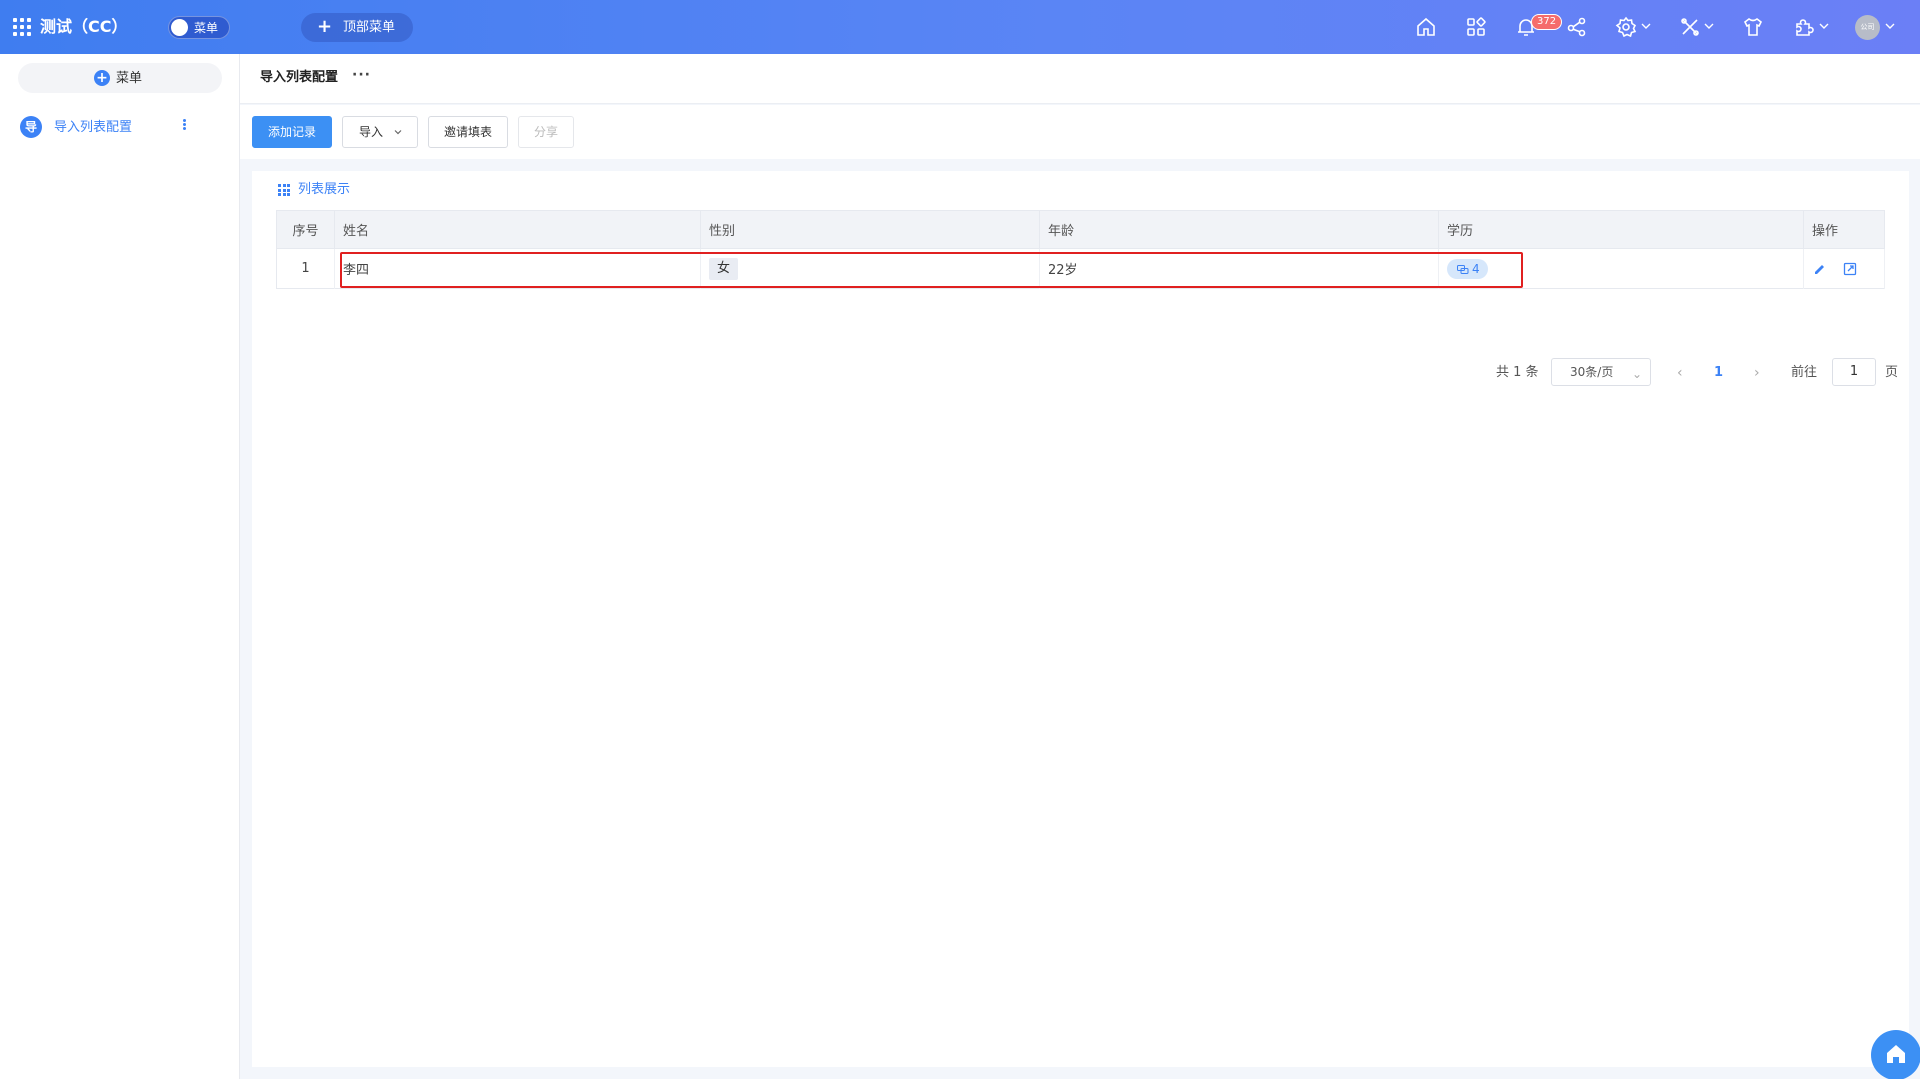  What do you see at coordinates (1690, 27) in the screenshot?
I see `tools-icon` at bounding box center [1690, 27].